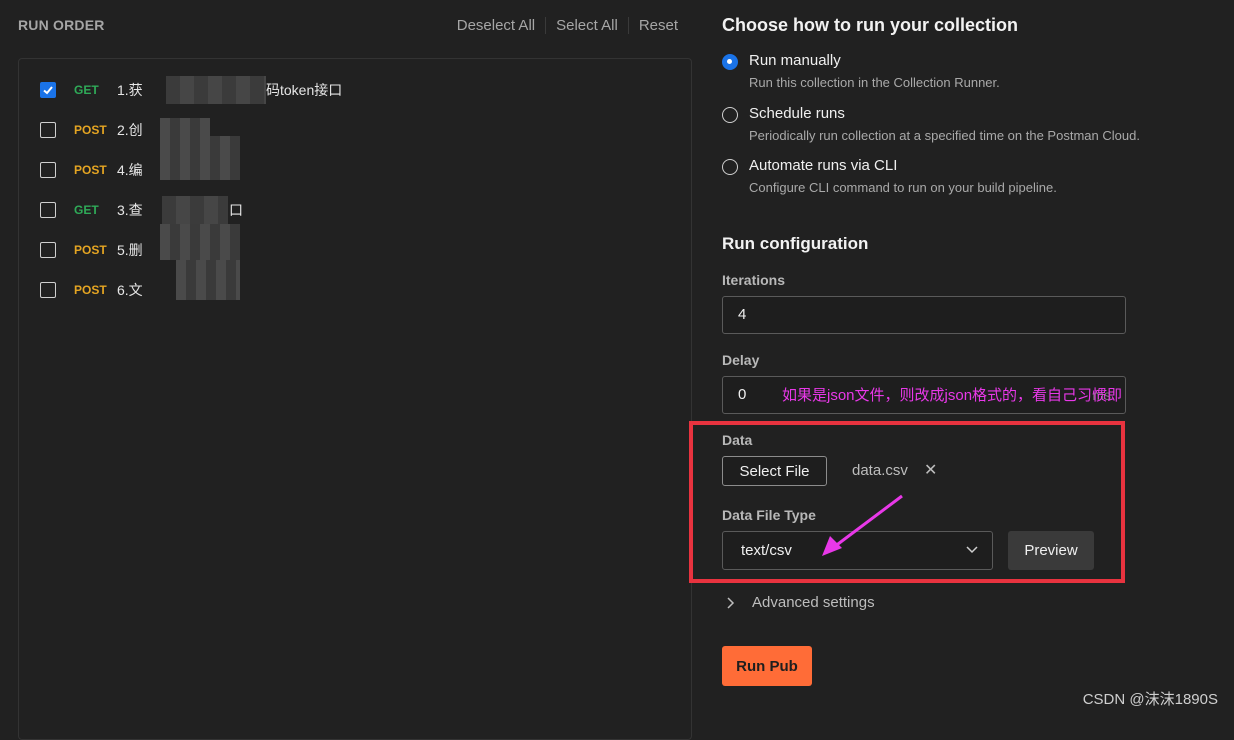 The width and height of the screenshot is (1234, 740). Describe the element at coordinates (130, 290) in the screenshot. I see `request-name: 6.文` at that location.